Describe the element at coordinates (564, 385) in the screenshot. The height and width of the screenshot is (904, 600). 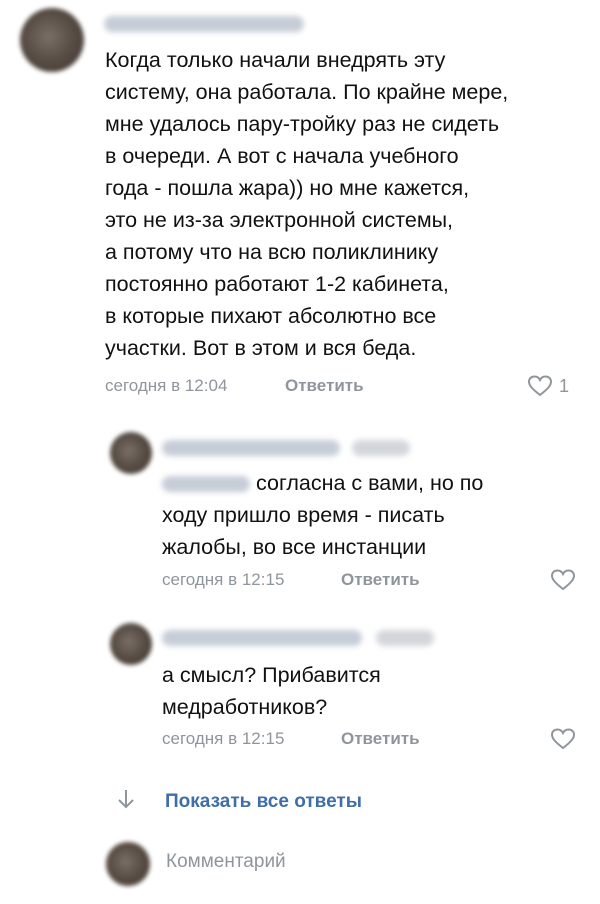
I see `like-count: 1` at that location.